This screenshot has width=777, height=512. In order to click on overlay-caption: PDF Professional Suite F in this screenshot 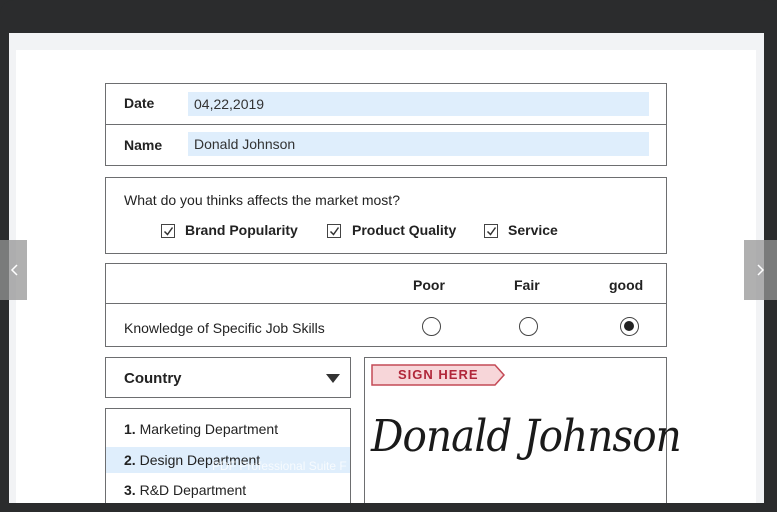, I will do `click(279, 466)`.